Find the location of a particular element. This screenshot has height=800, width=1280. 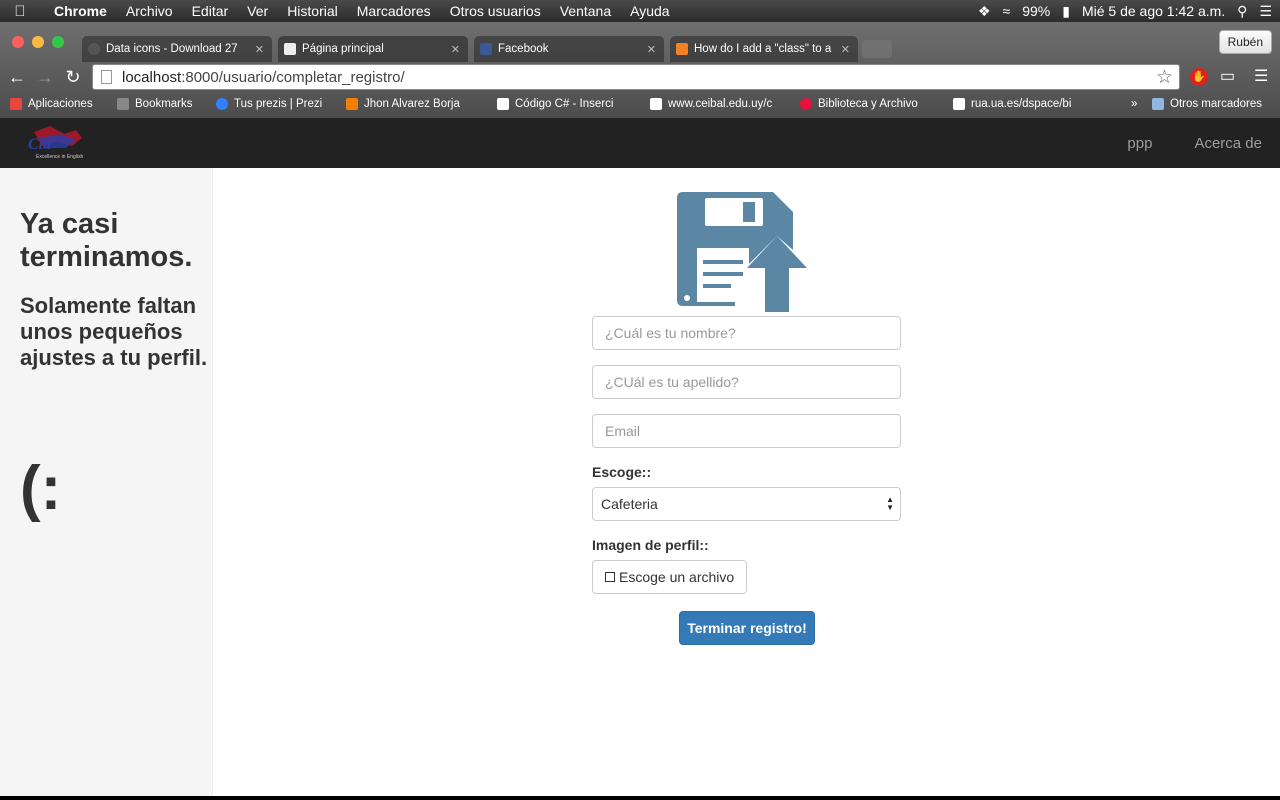

reload-icon: ↻ is located at coordinates (73, 77).